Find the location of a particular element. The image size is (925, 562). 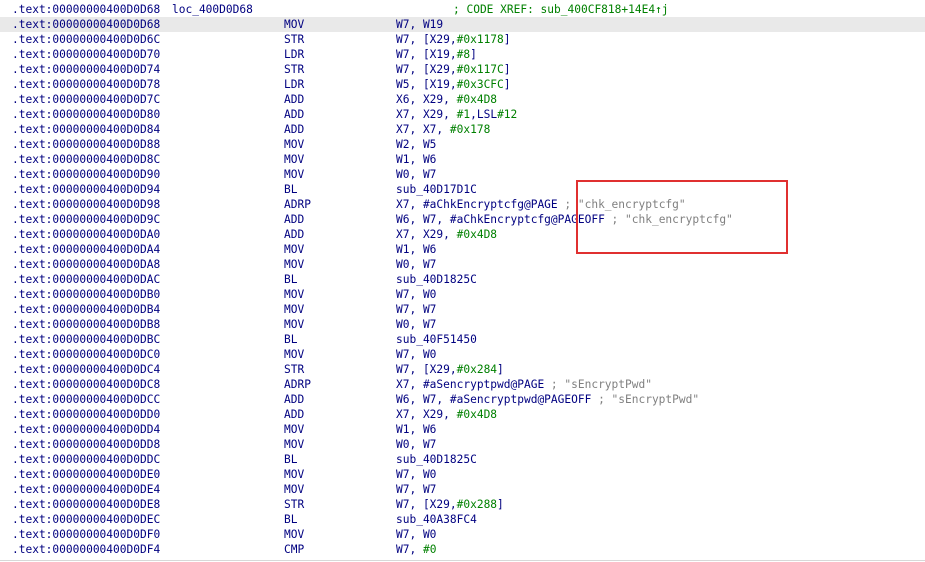

instruction-address: .text:00000000400D0D84 is located at coordinates (86, 129).